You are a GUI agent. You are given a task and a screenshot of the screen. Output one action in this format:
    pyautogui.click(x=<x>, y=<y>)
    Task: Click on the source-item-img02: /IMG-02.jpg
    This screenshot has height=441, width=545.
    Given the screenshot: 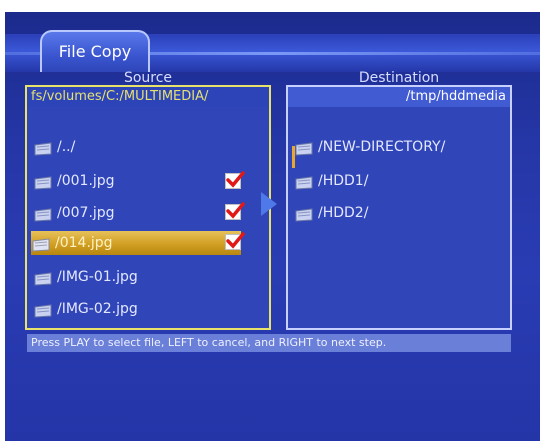 What is the action you would take?
    pyautogui.click(x=133, y=309)
    